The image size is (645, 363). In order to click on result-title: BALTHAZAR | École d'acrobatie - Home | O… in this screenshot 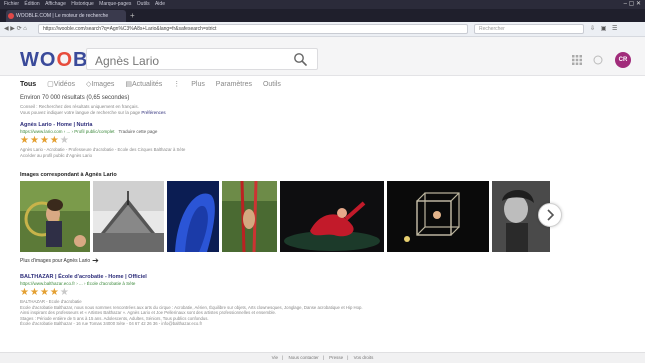, I will do `click(250, 277)`.